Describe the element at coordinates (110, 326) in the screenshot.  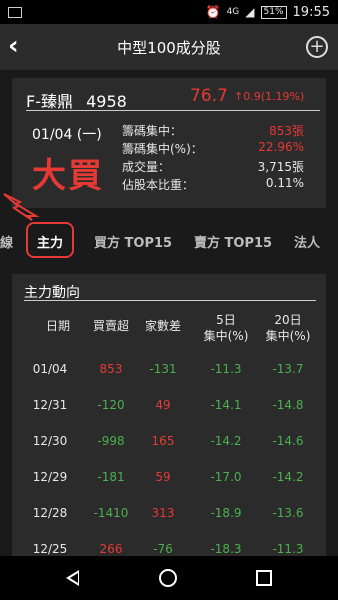
I see `header-net: 買賣超` at that location.